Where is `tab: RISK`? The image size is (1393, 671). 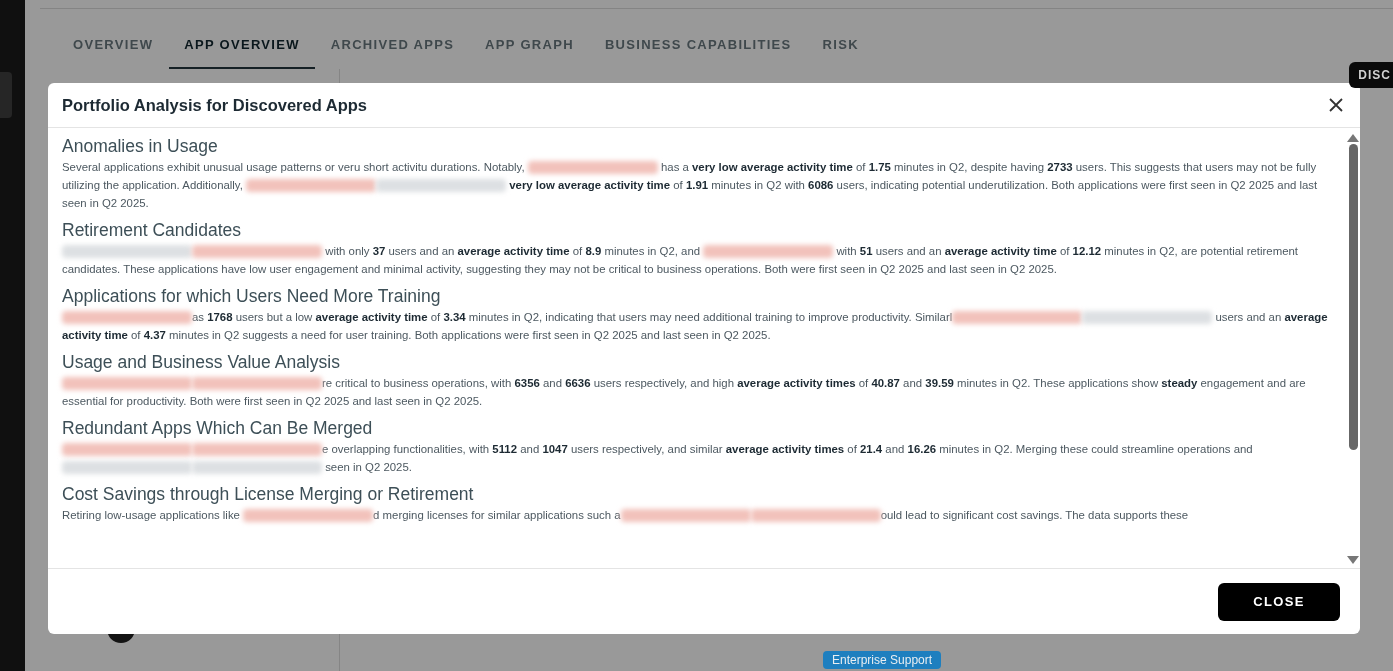
tab: RISK is located at coordinates (840, 49).